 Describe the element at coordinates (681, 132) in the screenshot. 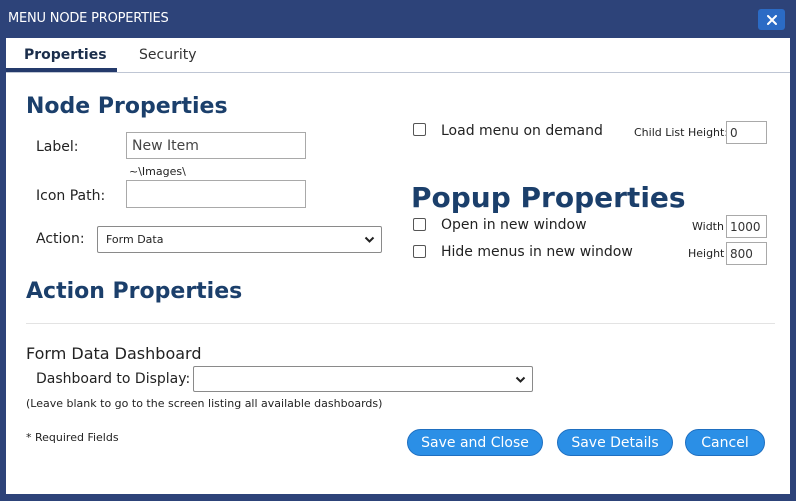

I see `child-list-height-label: Child List Height:` at that location.